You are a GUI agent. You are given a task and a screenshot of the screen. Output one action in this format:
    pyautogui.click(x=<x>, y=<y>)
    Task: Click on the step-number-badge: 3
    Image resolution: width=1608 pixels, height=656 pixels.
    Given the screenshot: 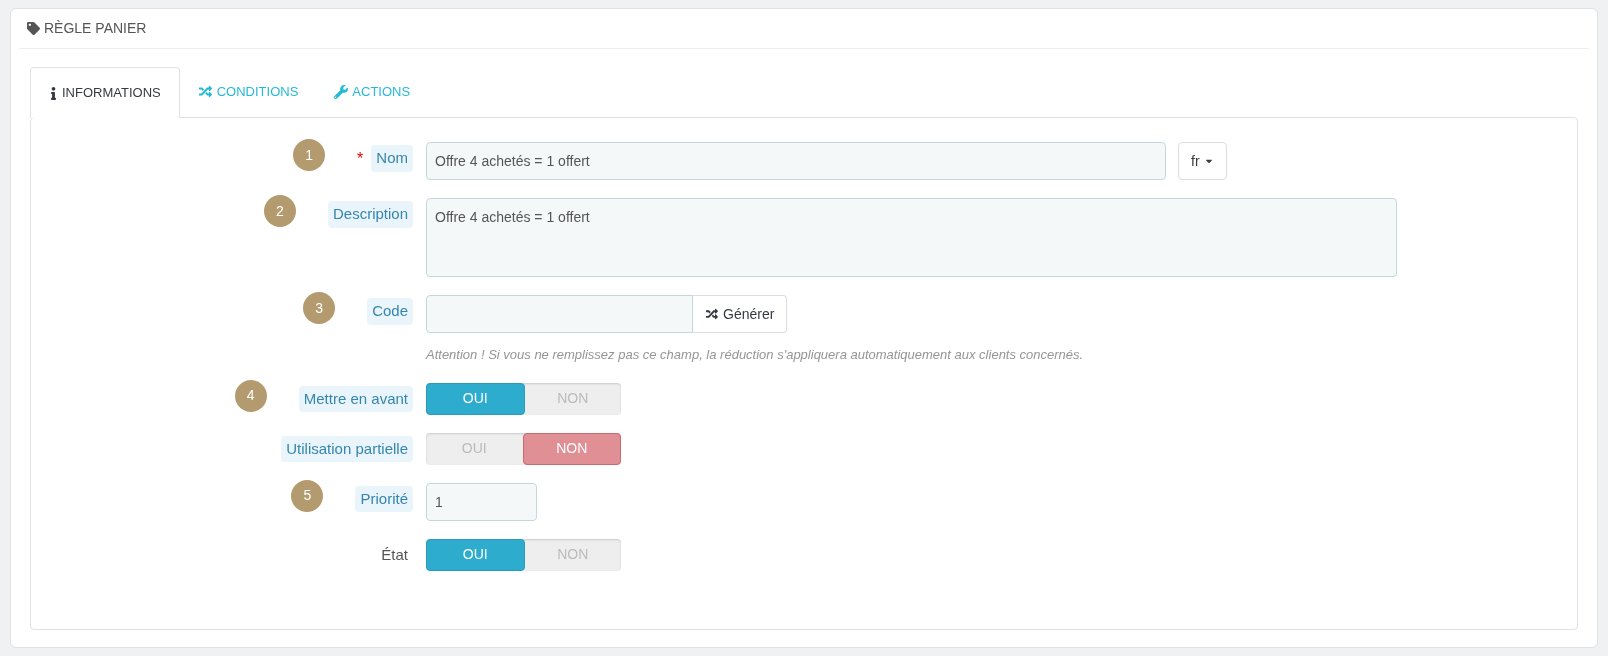 What is the action you would take?
    pyautogui.click(x=319, y=308)
    